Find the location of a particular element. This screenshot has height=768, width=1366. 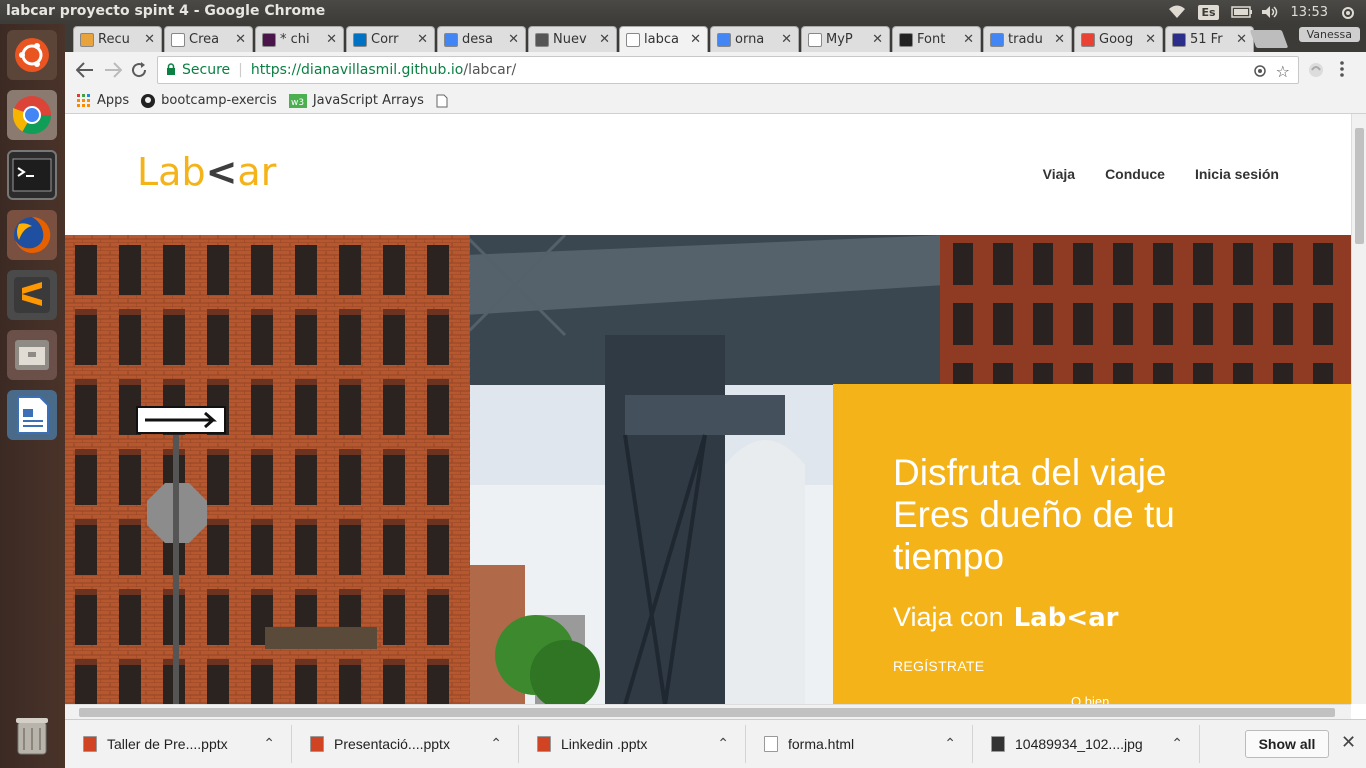

wifi-icon is located at coordinates (1177, 12).